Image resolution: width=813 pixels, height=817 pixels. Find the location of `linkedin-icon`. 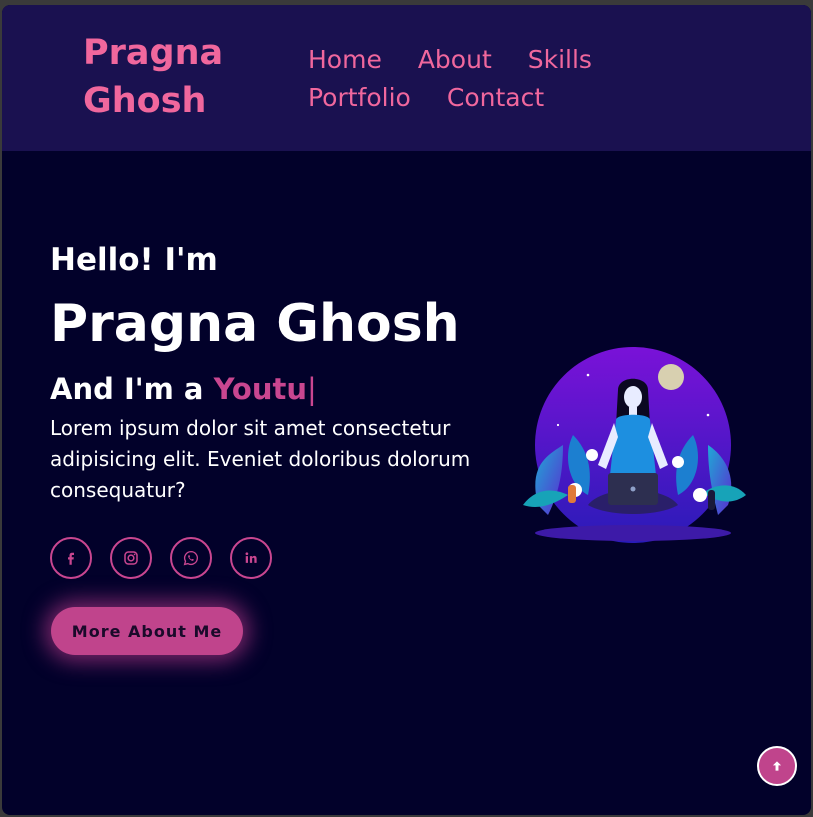

linkedin-icon is located at coordinates (251, 557).